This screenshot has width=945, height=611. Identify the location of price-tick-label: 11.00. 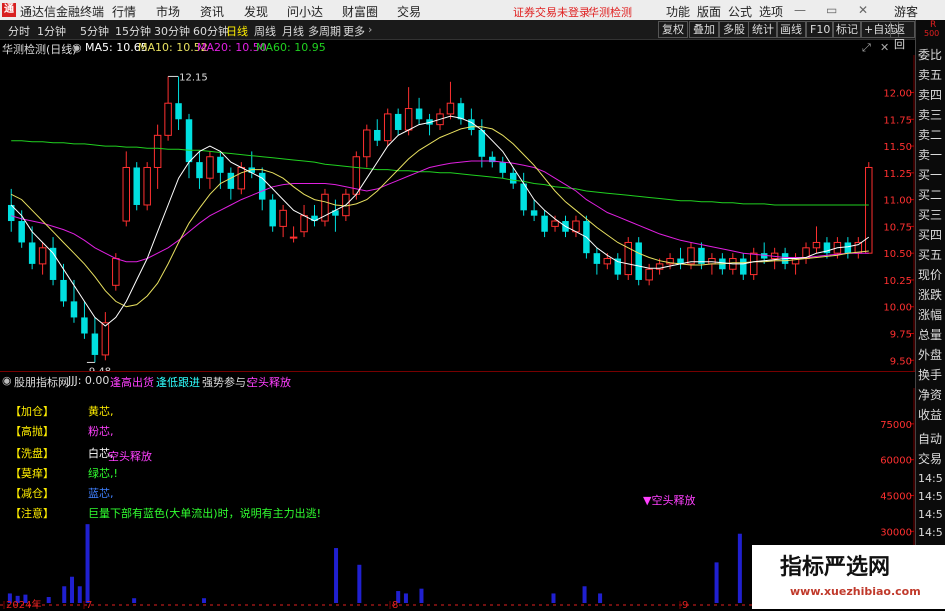
(897, 201).